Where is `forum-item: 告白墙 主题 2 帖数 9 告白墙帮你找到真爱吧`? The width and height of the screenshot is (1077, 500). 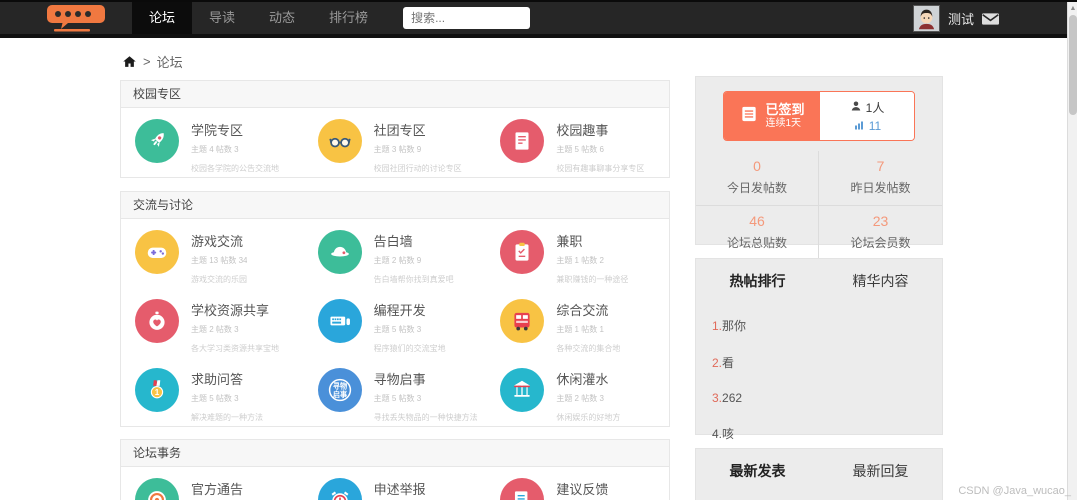 forum-item: 告白墙 主题 2 帖数 9 告白墙帮你找到真爱吧 is located at coordinates (395, 253).